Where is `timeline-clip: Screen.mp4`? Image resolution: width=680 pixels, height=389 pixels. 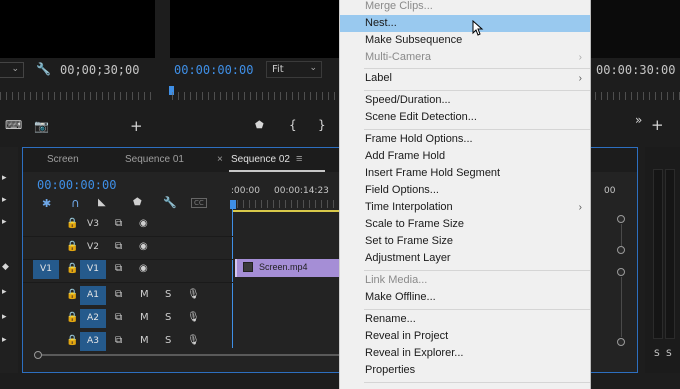 timeline-clip: Screen.mp4 is located at coordinates (290, 268).